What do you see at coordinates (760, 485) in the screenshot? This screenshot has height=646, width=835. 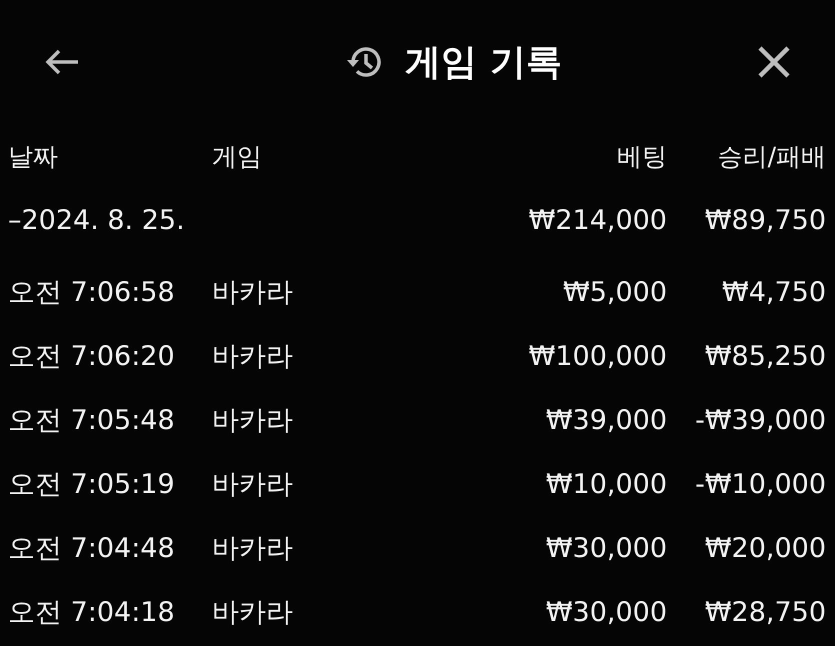 I see `table-cell-text: -₩10,000` at bounding box center [760, 485].